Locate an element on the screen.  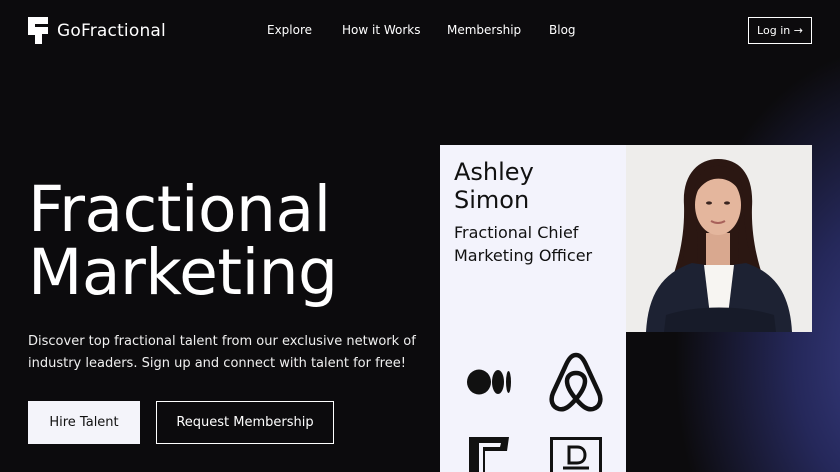
brand-name: GoFractional is located at coordinates (111, 30).